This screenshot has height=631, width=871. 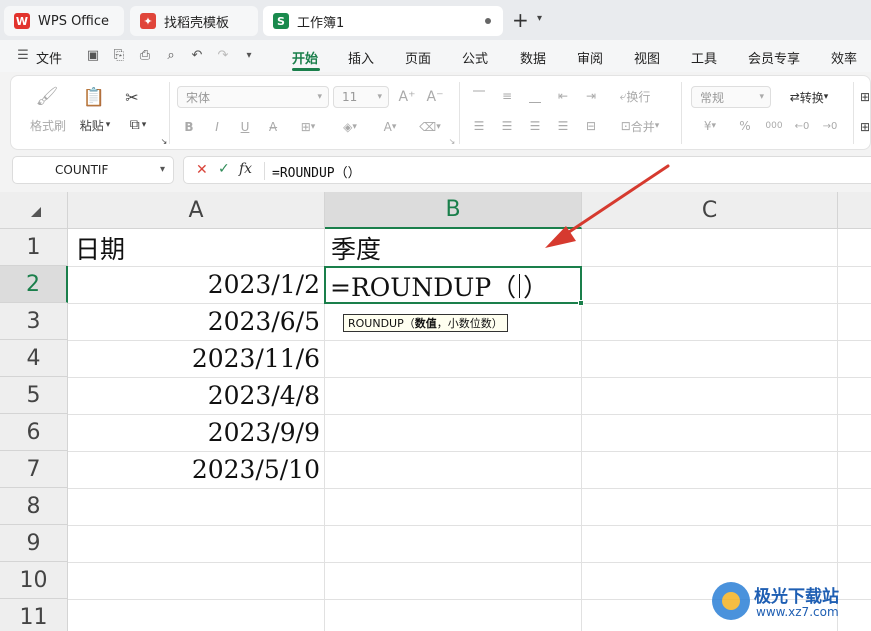 What do you see at coordinates (704, 57) in the screenshot?
I see `menu-tab-tools: 工具` at bounding box center [704, 57].